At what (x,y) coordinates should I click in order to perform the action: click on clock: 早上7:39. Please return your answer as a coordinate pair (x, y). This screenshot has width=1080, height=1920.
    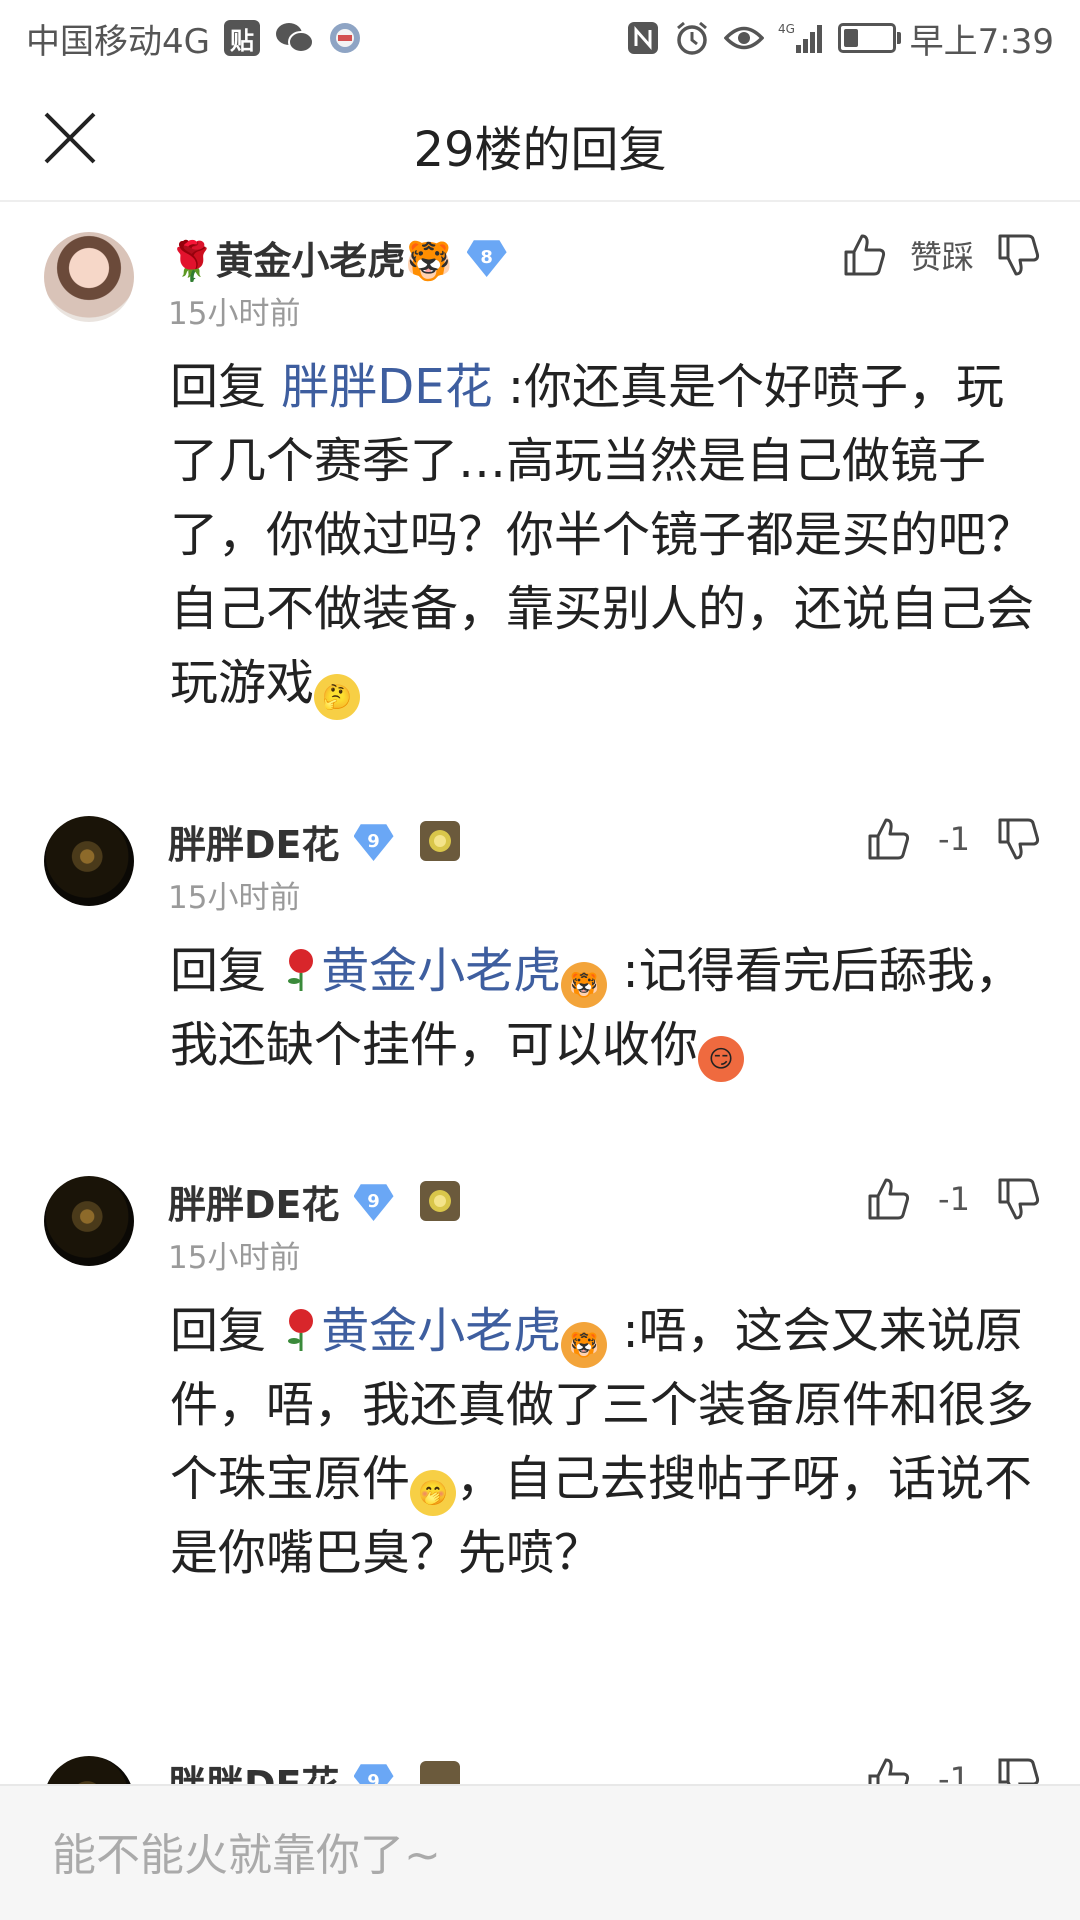
    Looking at the image, I should click on (981, 41).